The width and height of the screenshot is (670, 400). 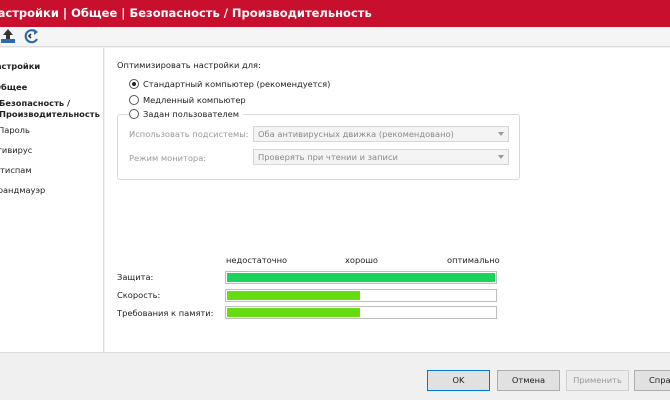 I want to click on speed-meter, so click(x=361, y=295).